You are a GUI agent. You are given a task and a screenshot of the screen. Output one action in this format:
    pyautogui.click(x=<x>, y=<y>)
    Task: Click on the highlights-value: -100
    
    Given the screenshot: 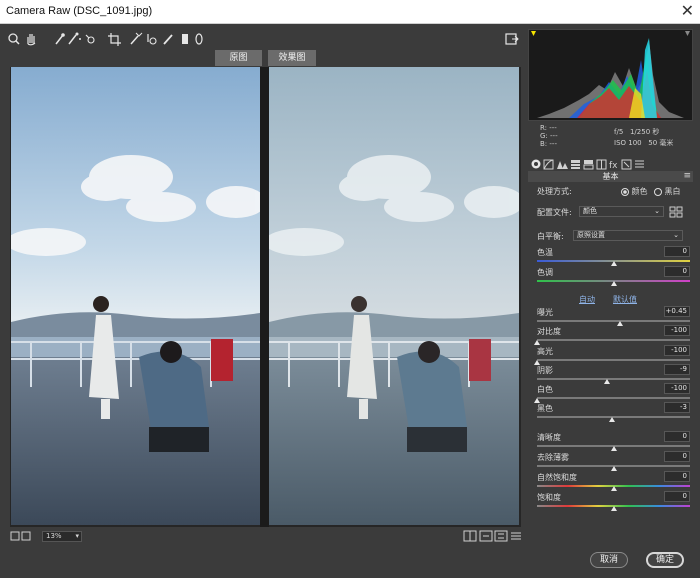 What is the action you would take?
    pyautogui.click(x=677, y=350)
    